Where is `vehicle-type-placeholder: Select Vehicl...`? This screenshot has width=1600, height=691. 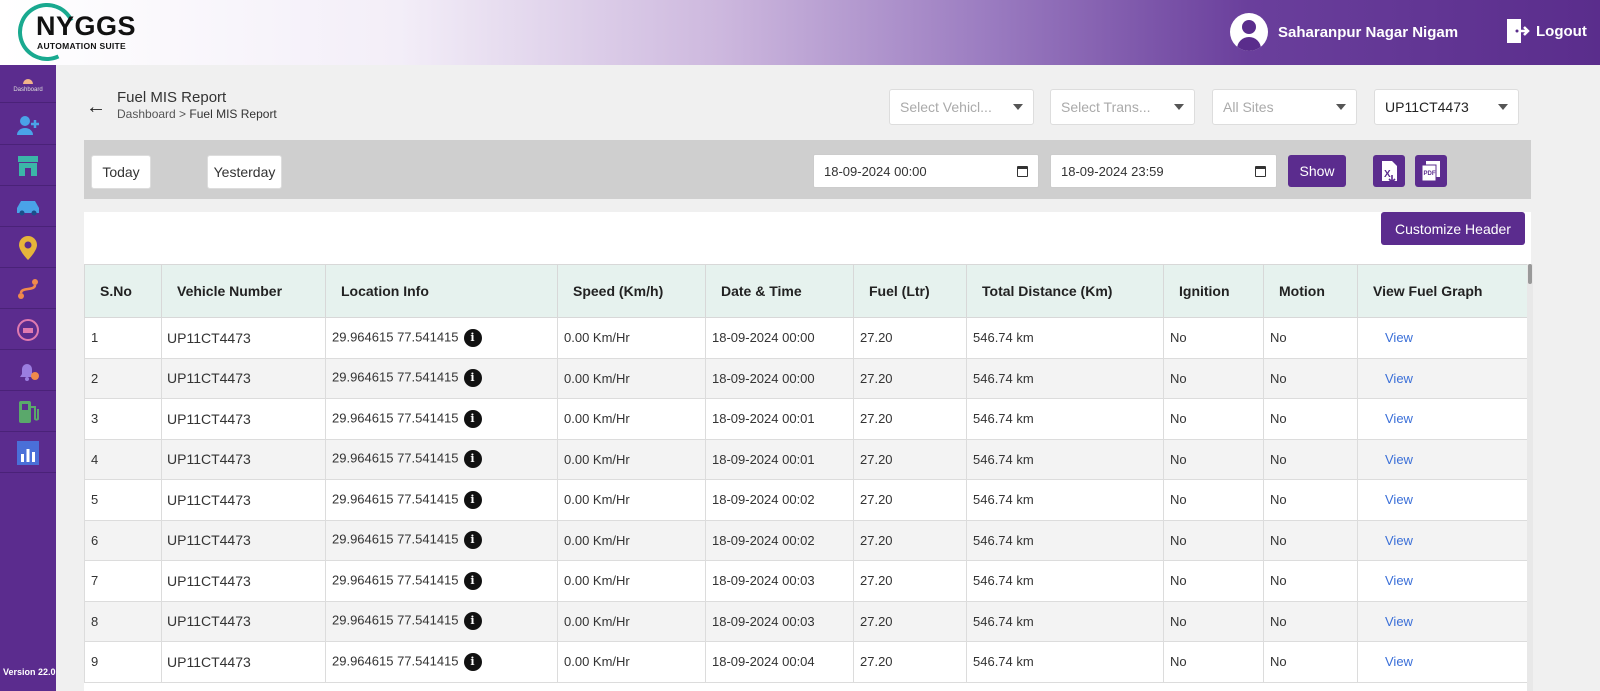 vehicle-type-placeholder: Select Vehicl... is located at coordinates (946, 107).